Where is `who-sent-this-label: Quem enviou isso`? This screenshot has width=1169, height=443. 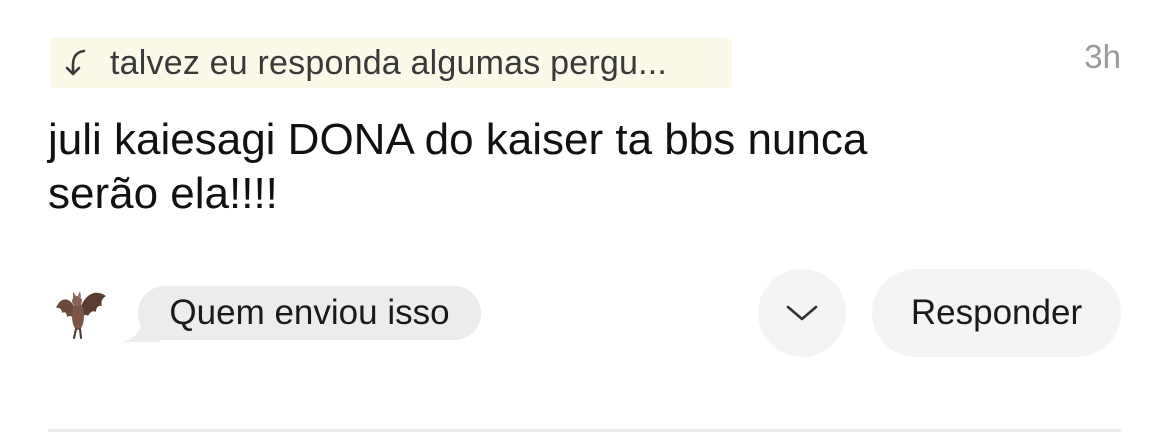 who-sent-this-label: Quem enviou isso is located at coordinates (309, 312).